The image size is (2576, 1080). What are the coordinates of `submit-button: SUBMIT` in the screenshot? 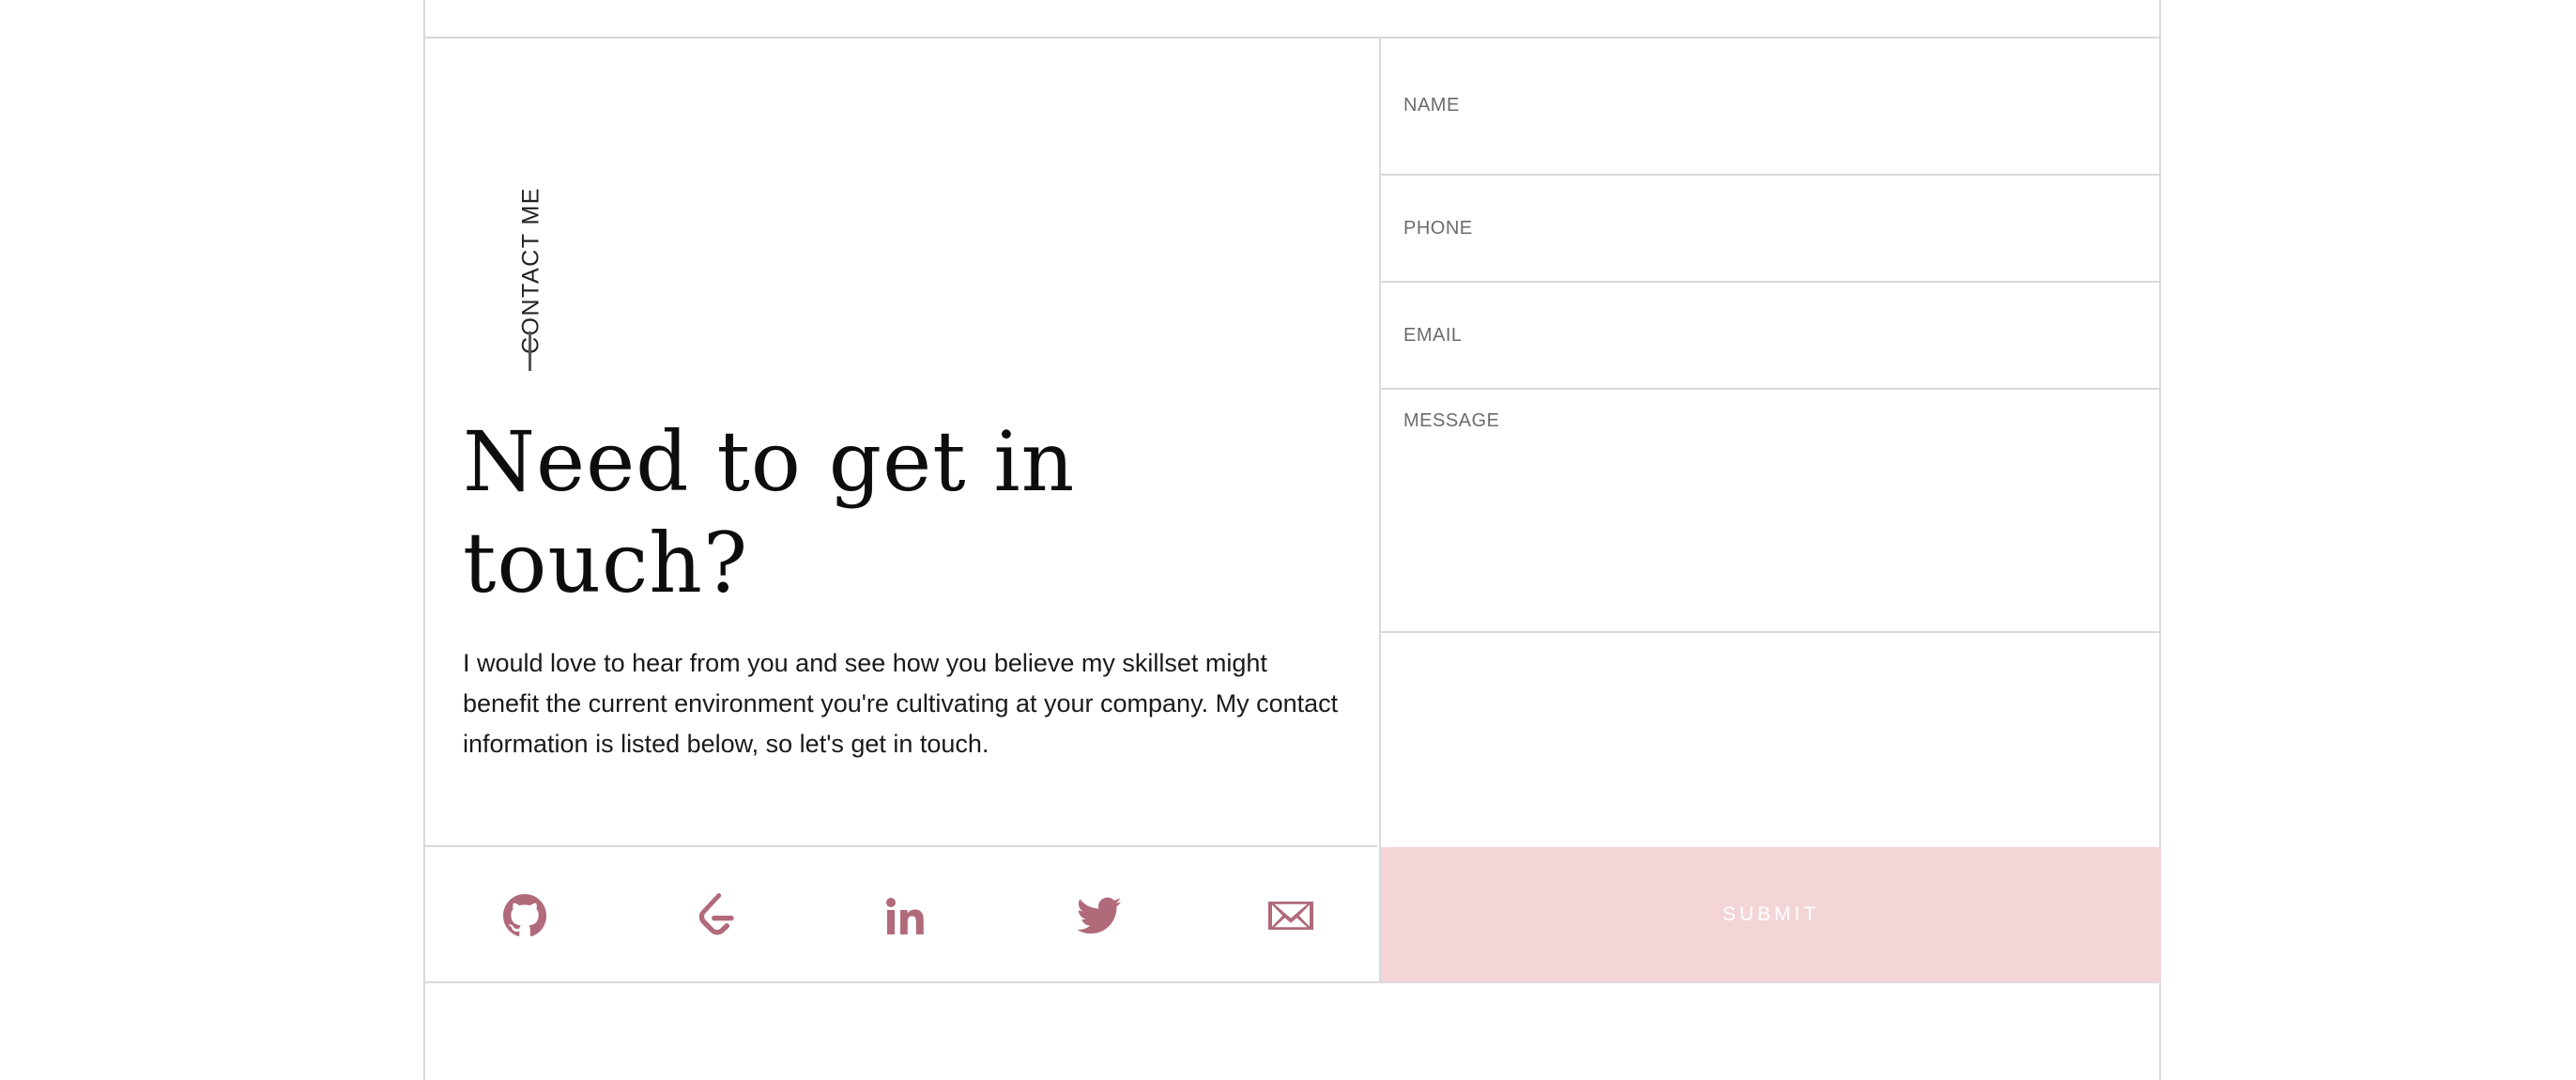 It's located at (1771, 914).